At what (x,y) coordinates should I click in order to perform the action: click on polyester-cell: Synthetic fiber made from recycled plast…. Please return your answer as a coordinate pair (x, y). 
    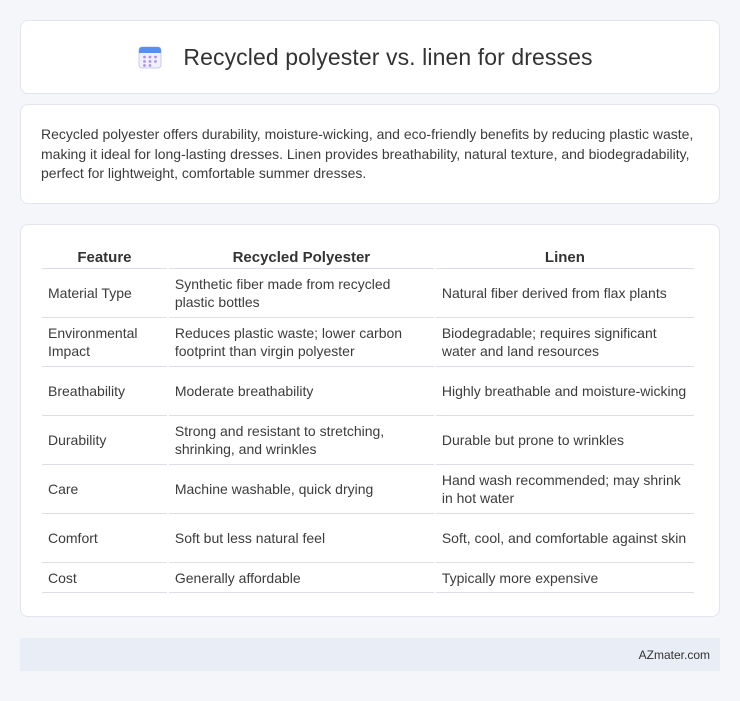
    Looking at the image, I should click on (301, 293).